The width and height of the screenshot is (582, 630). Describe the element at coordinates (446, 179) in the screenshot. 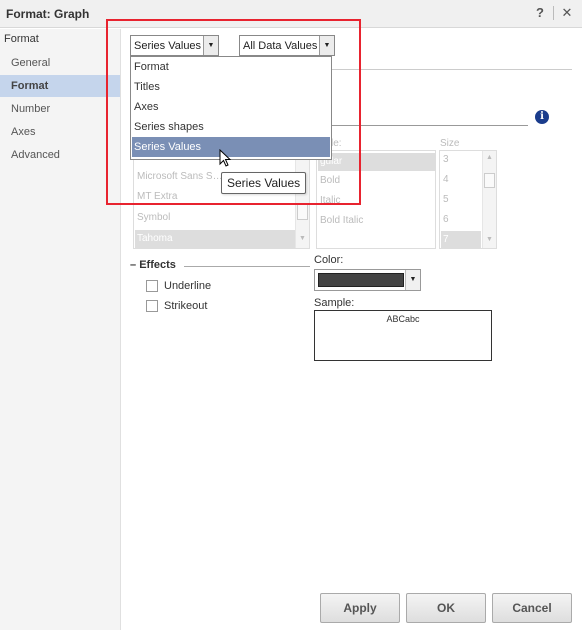

I see `list-item: 4` at that location.